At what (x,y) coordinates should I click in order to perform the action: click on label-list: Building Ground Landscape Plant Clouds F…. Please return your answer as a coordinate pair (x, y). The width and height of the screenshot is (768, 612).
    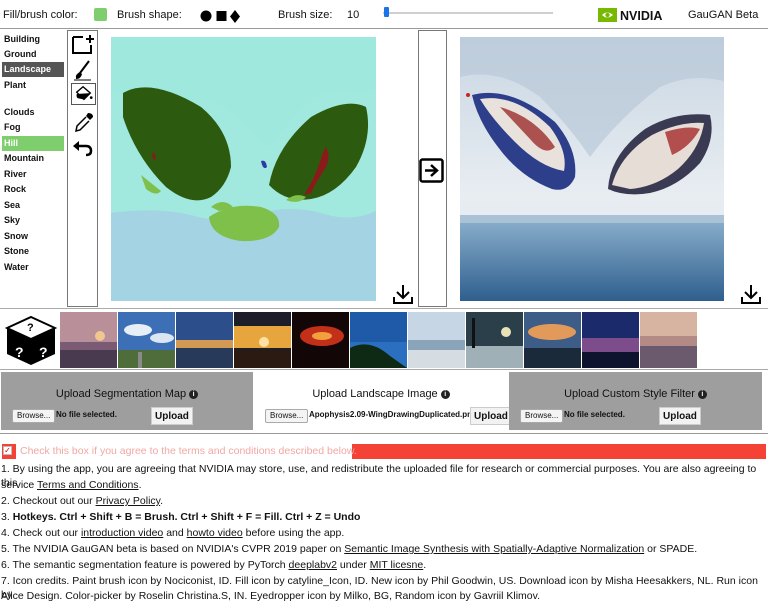
    Looking at the image, I should click on (33, 168).